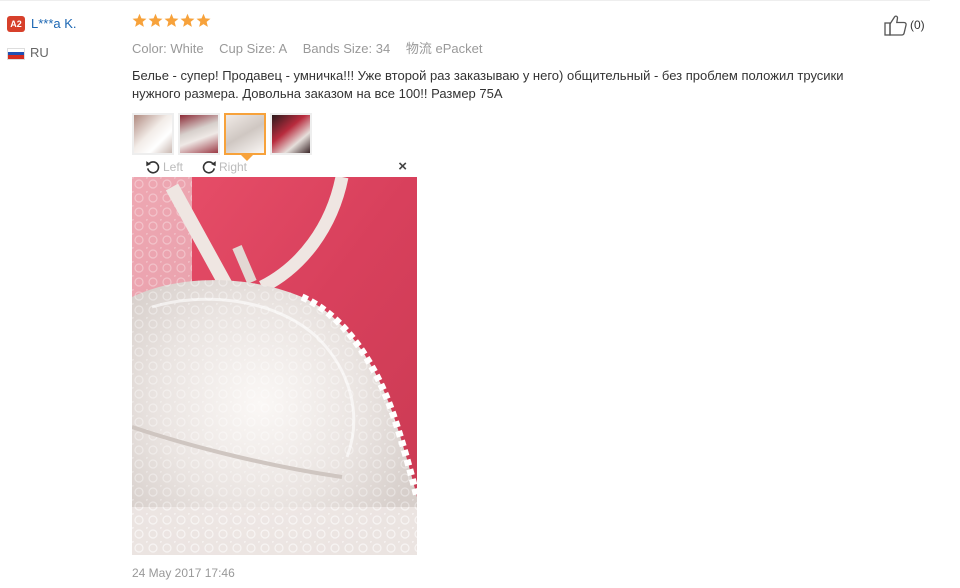 This screenshot has height=588, width=960. I want to click on review-photo-thumbnails, so click(527, 137).